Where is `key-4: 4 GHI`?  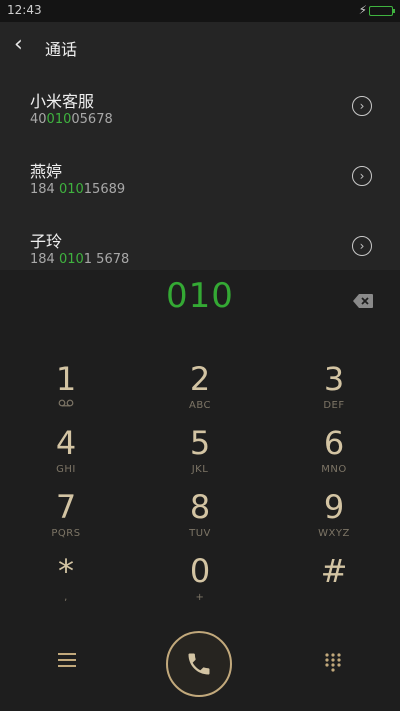 key-4: 4 GHI is located at coordinates (66, 455).